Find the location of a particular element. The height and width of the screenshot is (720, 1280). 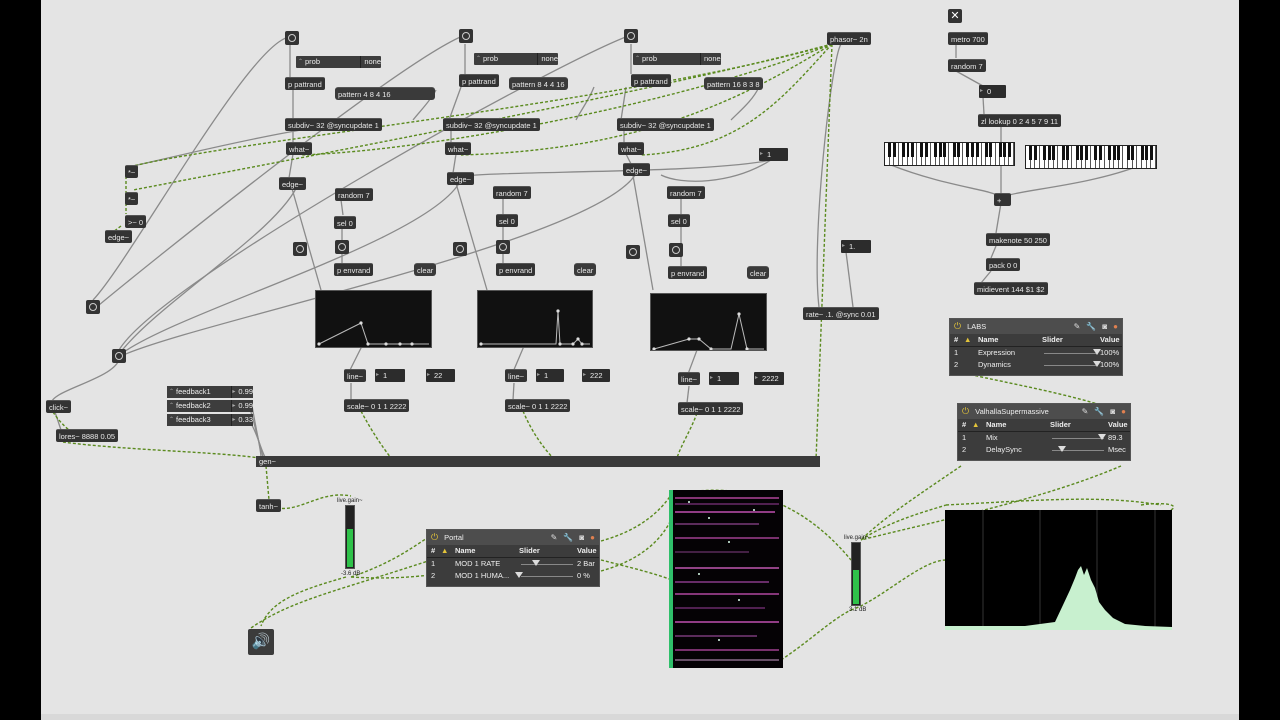

sel-voice1: sel 0 is located at coordinates (345, 222).